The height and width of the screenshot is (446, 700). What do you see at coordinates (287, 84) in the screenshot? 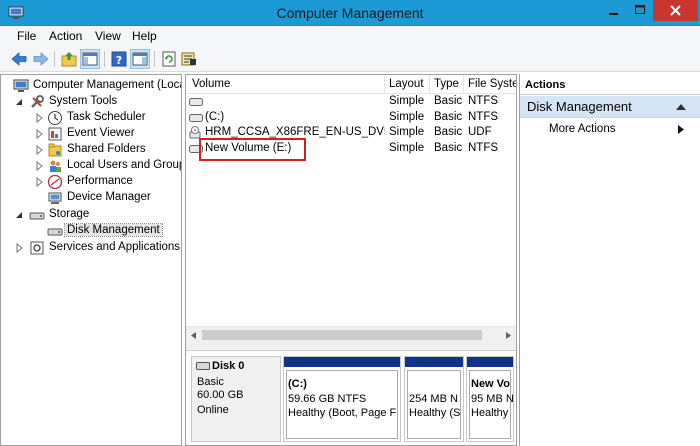
I see `column-header-volume: Volume` at bounding box center [287, 84].